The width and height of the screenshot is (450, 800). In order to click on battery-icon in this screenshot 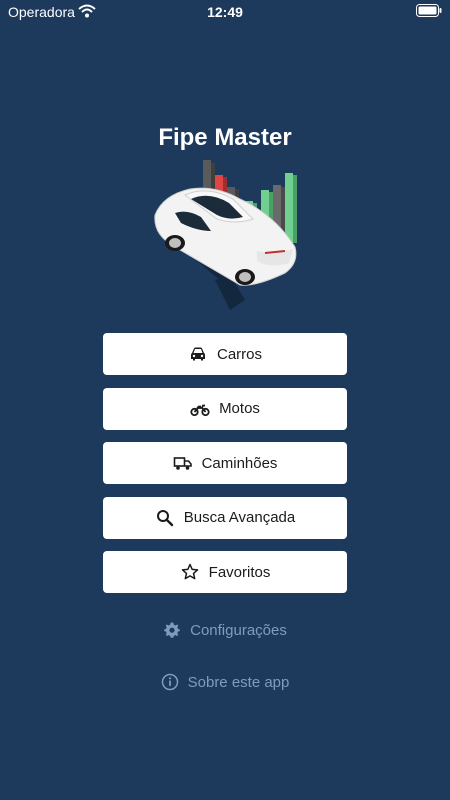, I will do `click(429, 10)`.